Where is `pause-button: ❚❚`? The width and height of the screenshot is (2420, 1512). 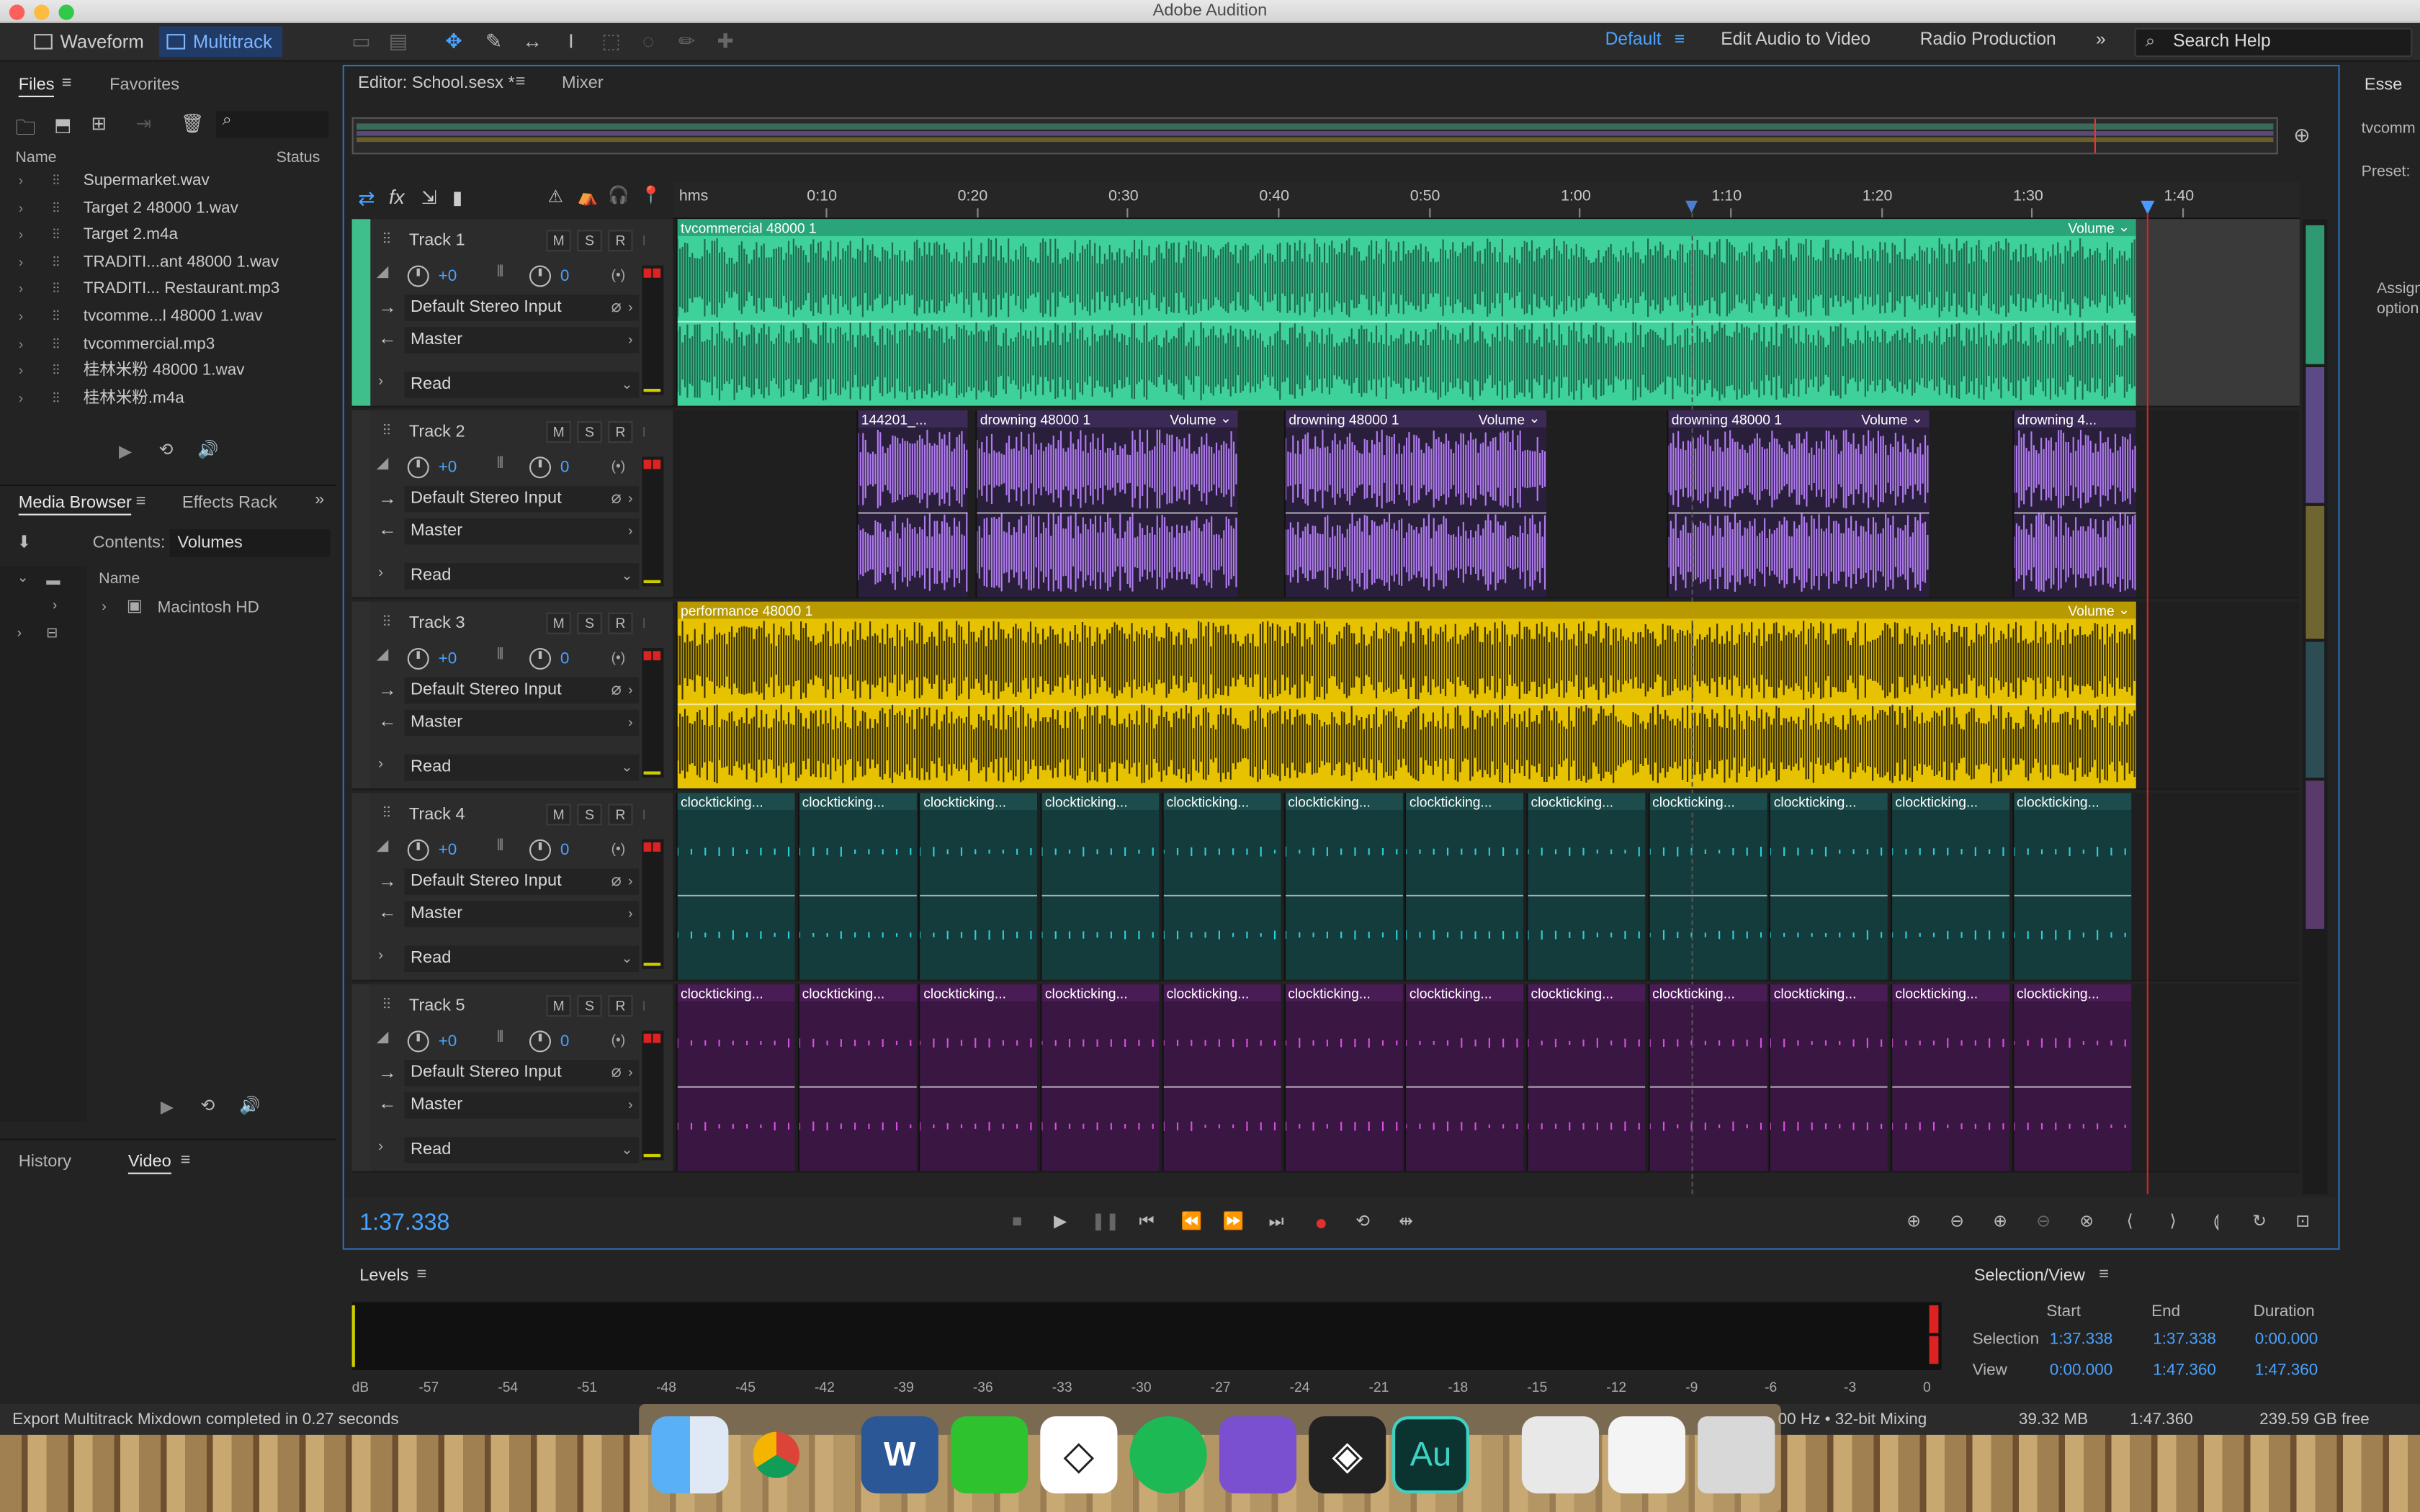
pause-button: ❚❚ is located at coordinates (1105, 1222).